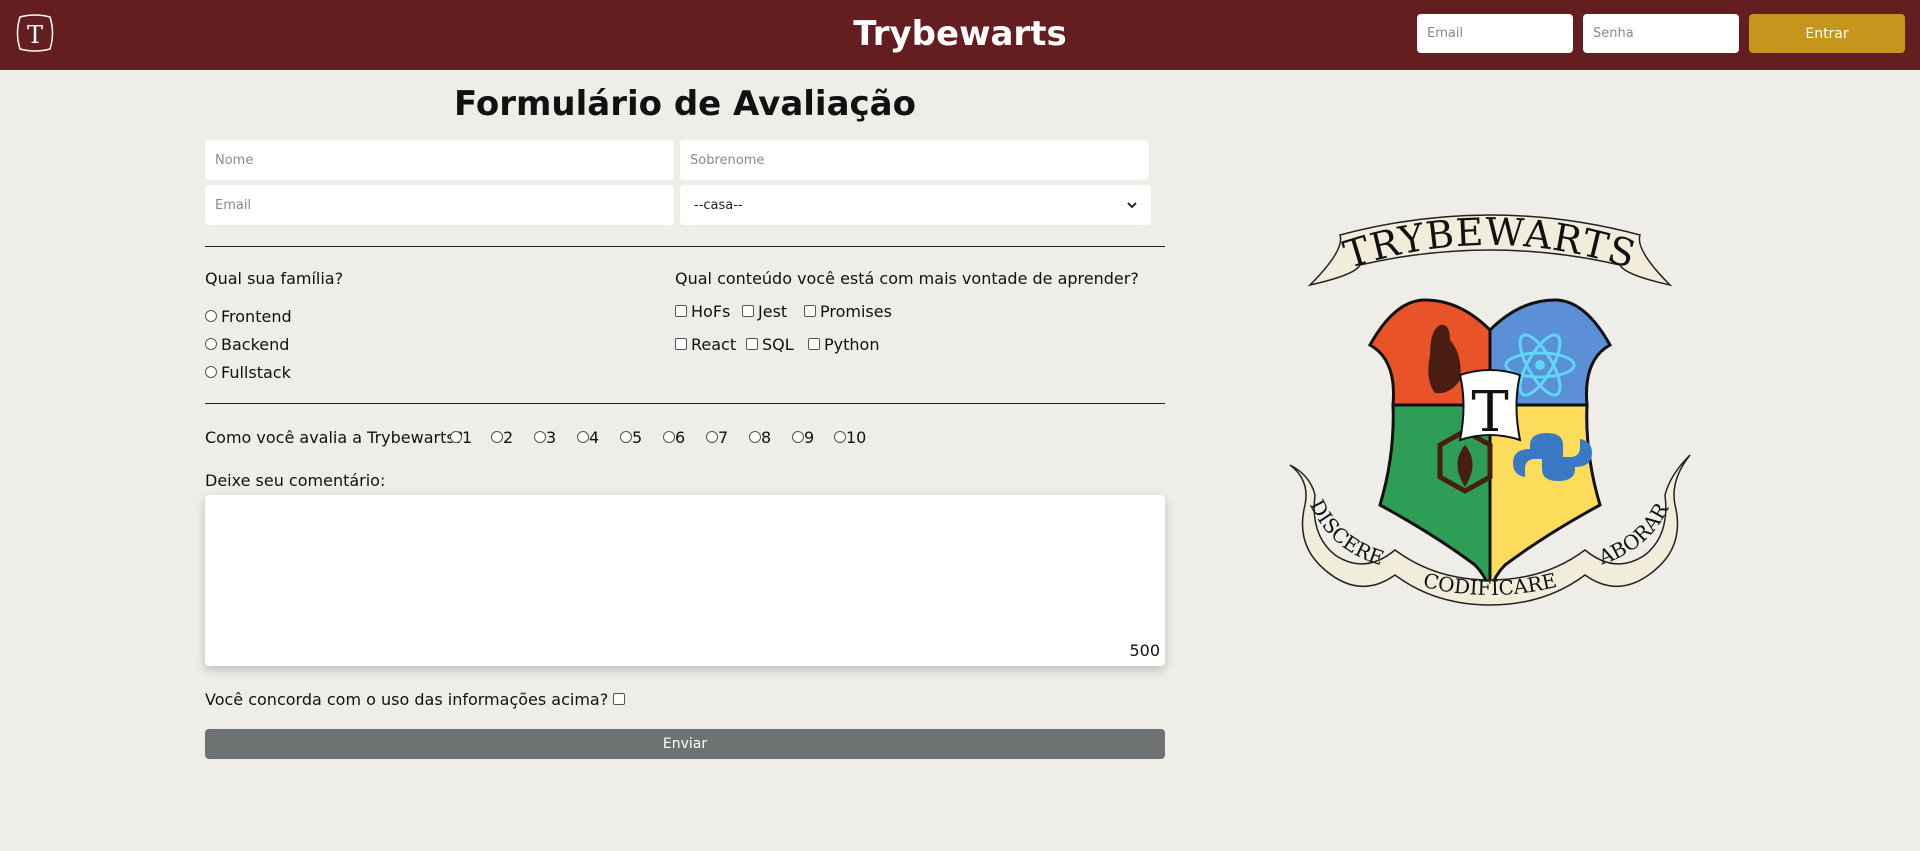 This screenshot has height=851, width=1920. What do you see at coordinates (705, 344) in the screenshot?
I see `subject-option-react: React` at bounding box center [705, 344].